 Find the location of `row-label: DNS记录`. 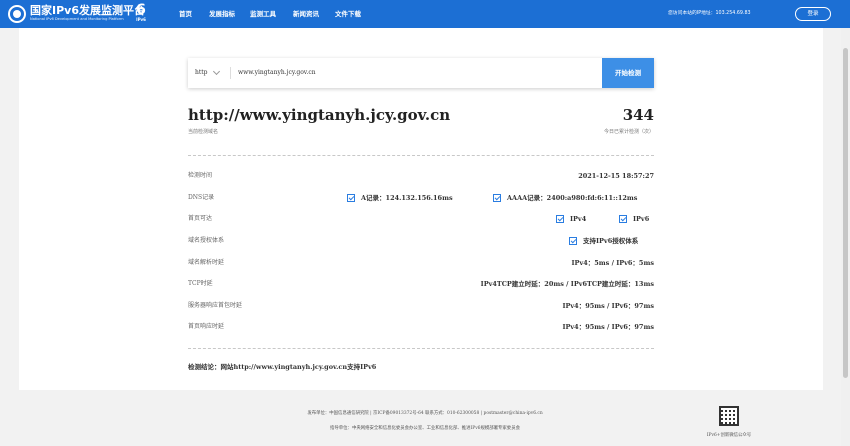

row-label: DNS记录 is located at coordinates (201, 197).